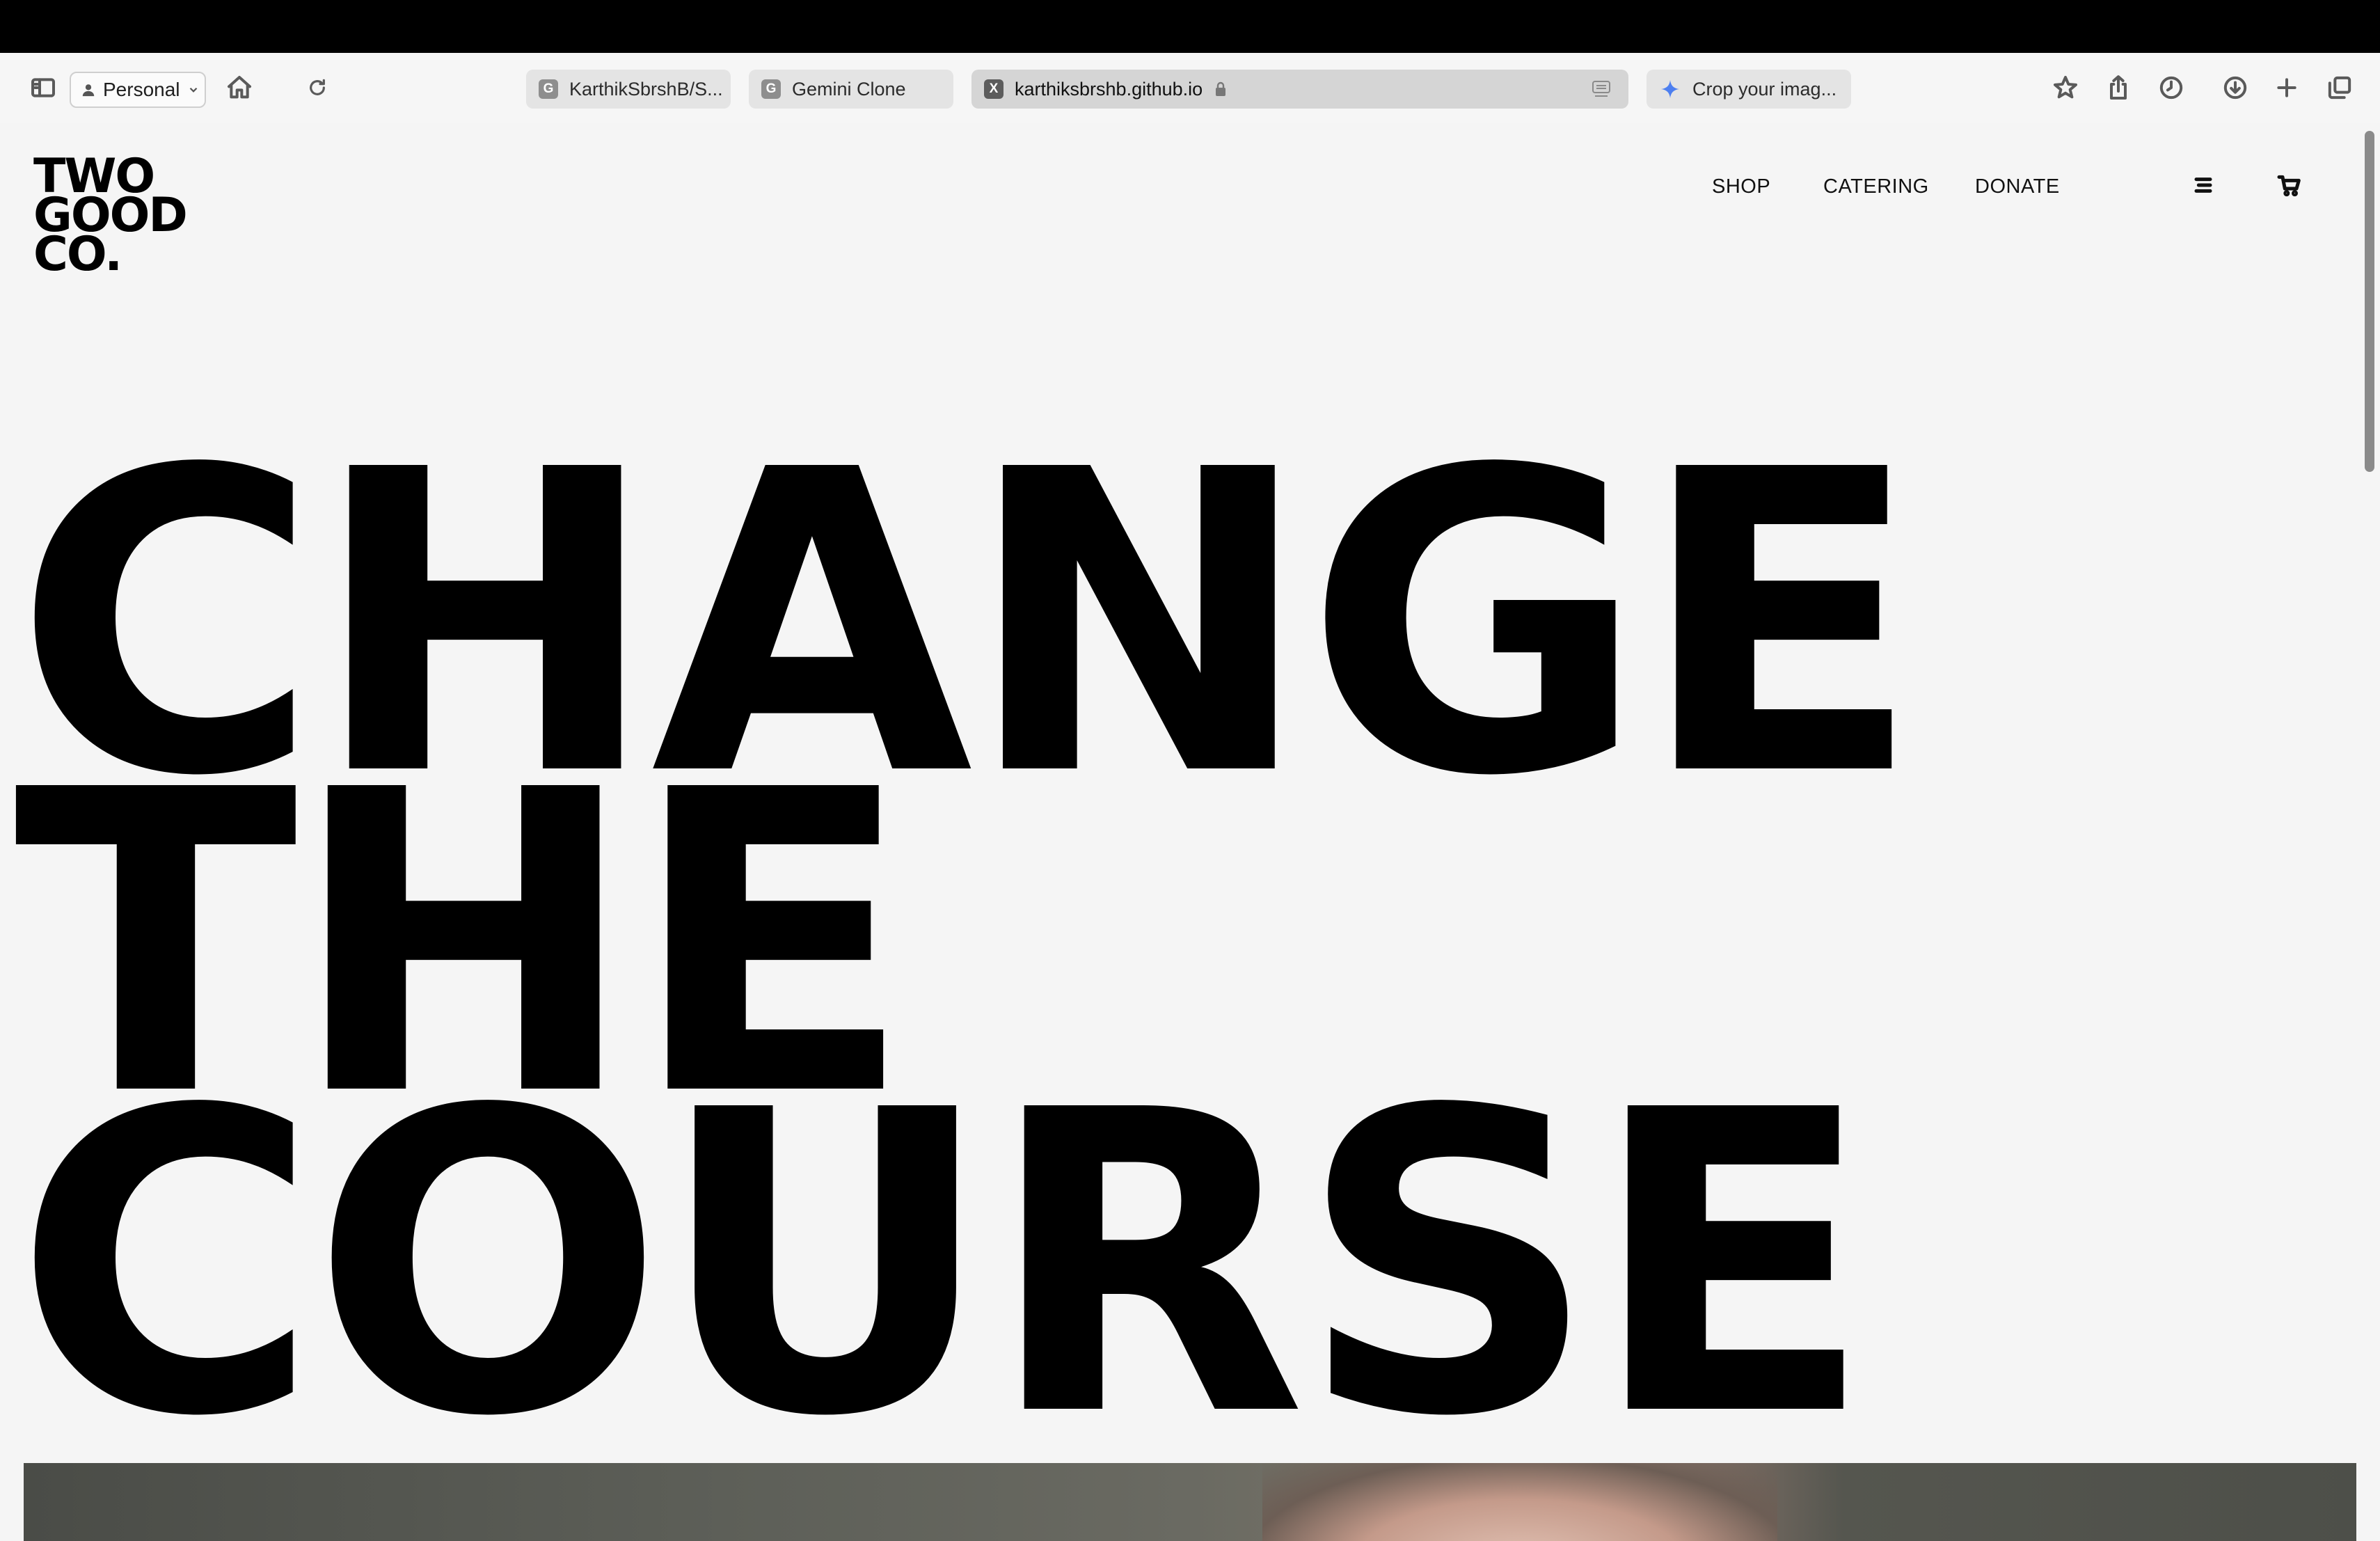 The height and width of the screenshot is (1541, 2380). Describe the element at coordinates (1876, 186) in the screenshot. I see `nav-catering-link: CATERING` at that location.